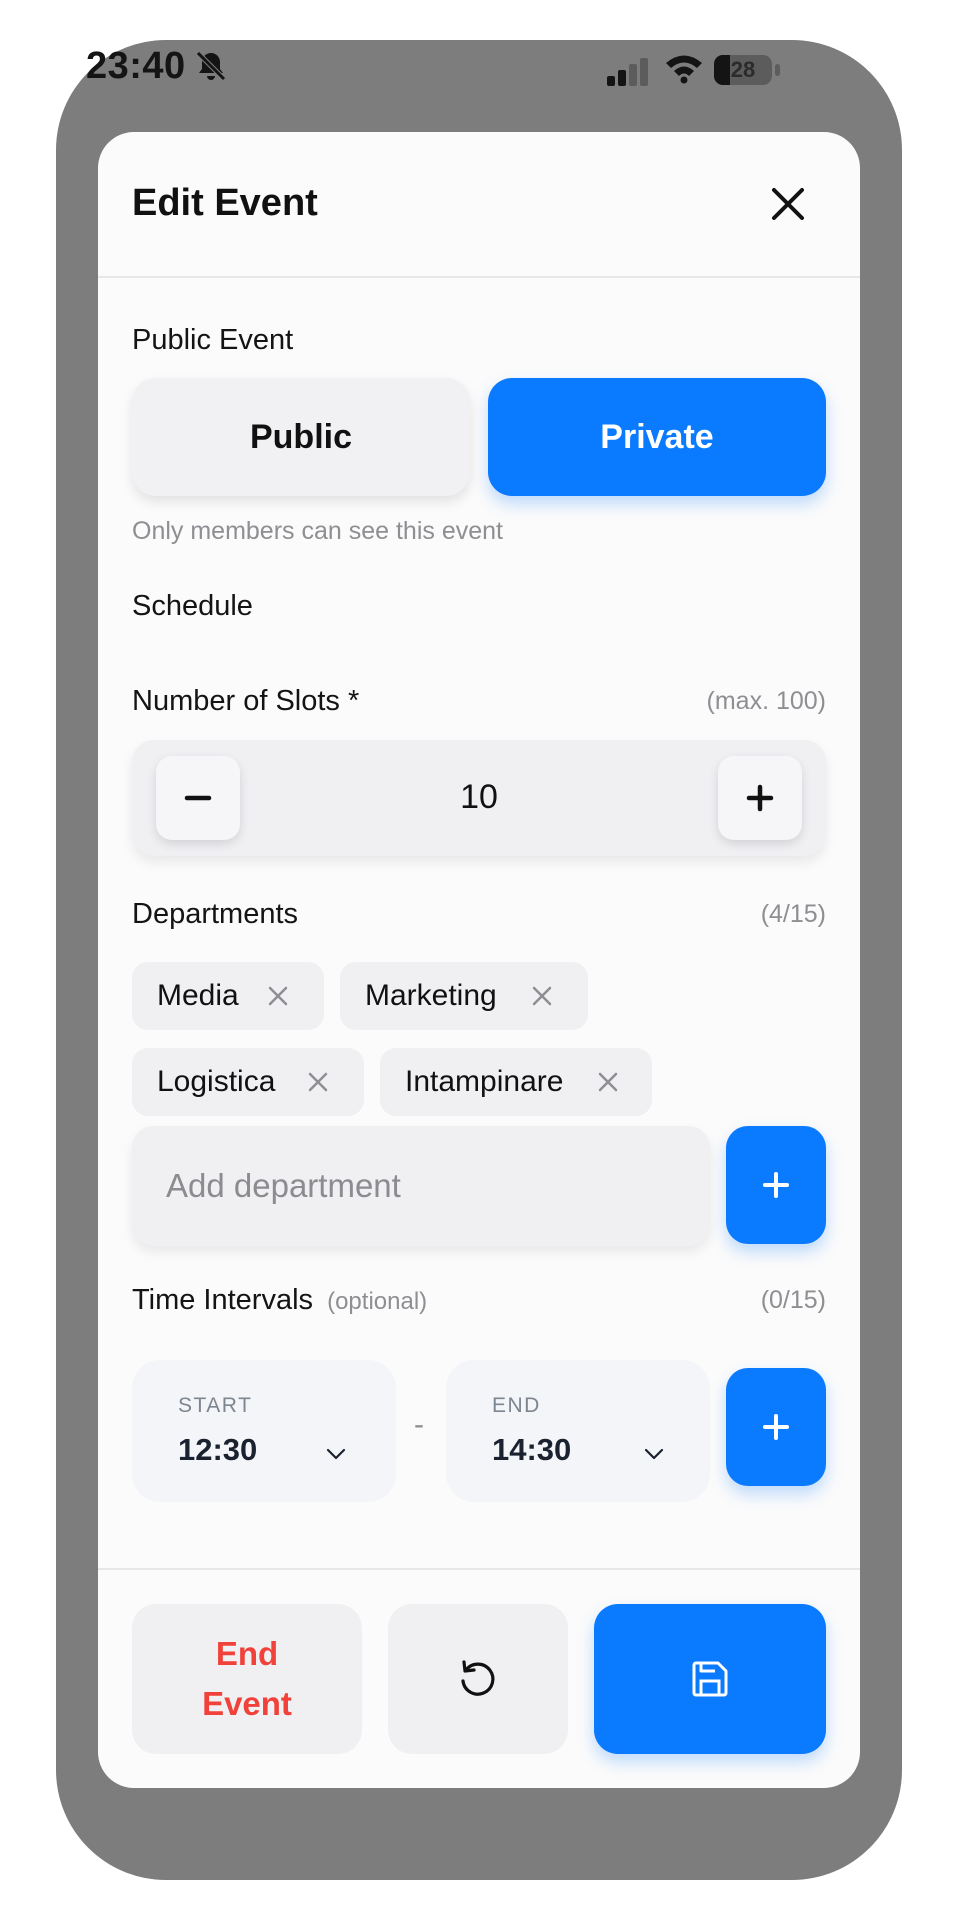  I want to click on chip-label: Logistica, so click(216, 1081).